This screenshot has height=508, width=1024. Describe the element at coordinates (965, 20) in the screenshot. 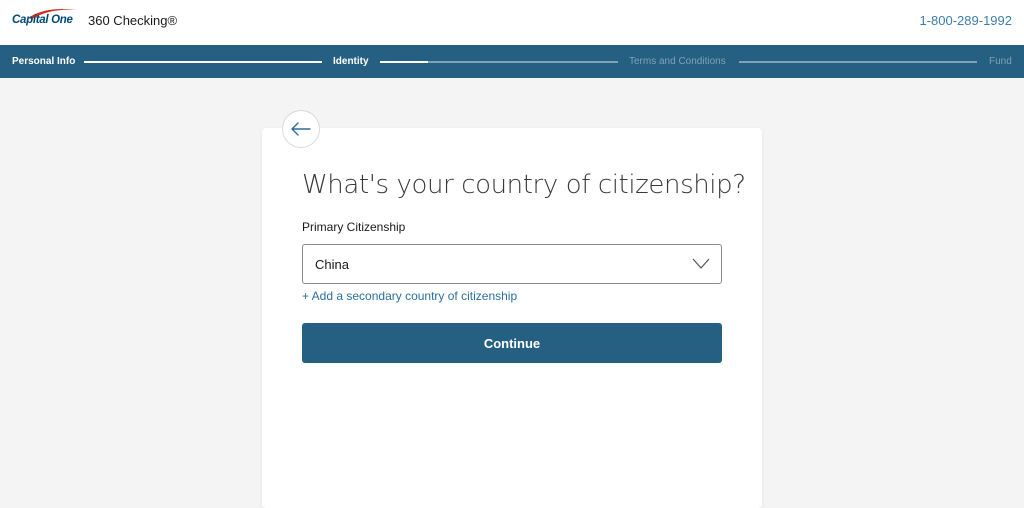

I see `phone-number-link: 1-800-289-1992` at that location.